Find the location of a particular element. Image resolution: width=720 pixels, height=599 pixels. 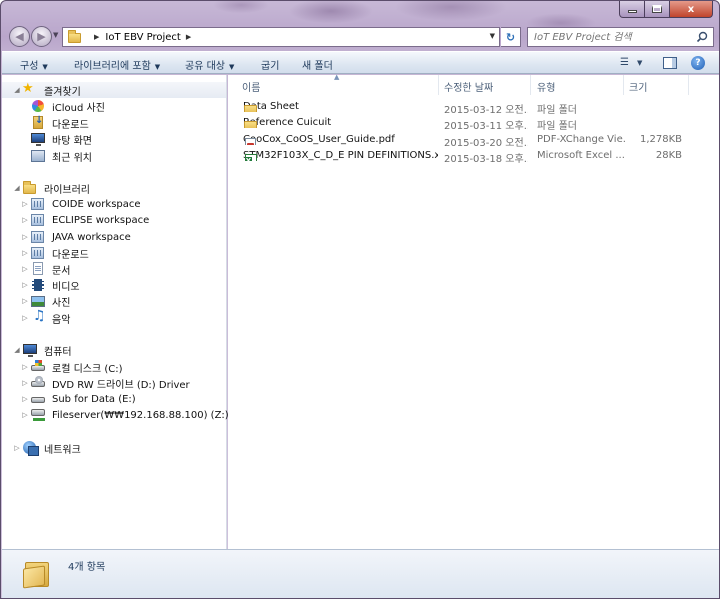

back-button: ◀ is located at coordinates (19, 36).